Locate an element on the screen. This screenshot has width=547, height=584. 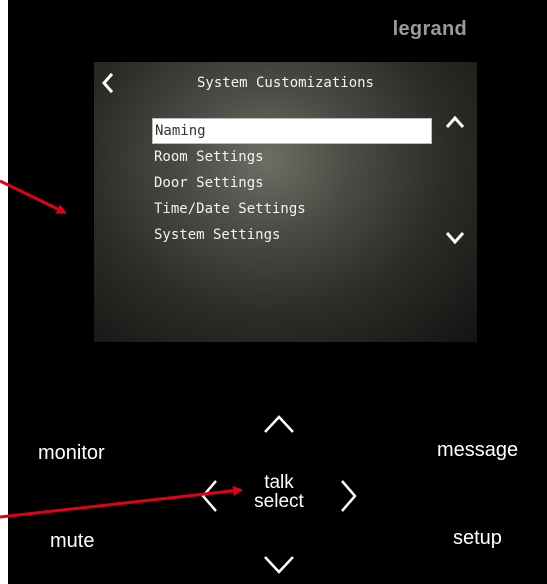
scroll-down-icon is located at coordinates (455, 238).